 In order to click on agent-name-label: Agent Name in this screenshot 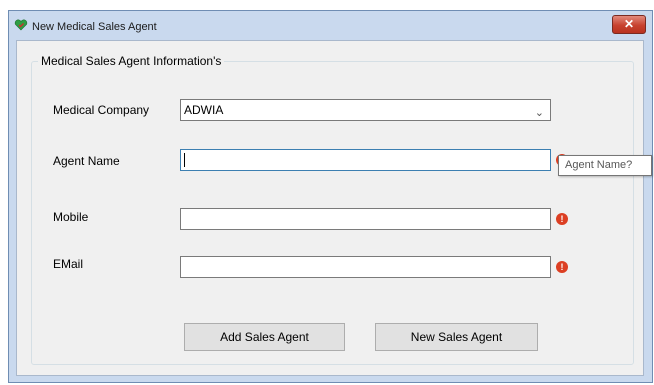, I will do `click(86, 161)`.